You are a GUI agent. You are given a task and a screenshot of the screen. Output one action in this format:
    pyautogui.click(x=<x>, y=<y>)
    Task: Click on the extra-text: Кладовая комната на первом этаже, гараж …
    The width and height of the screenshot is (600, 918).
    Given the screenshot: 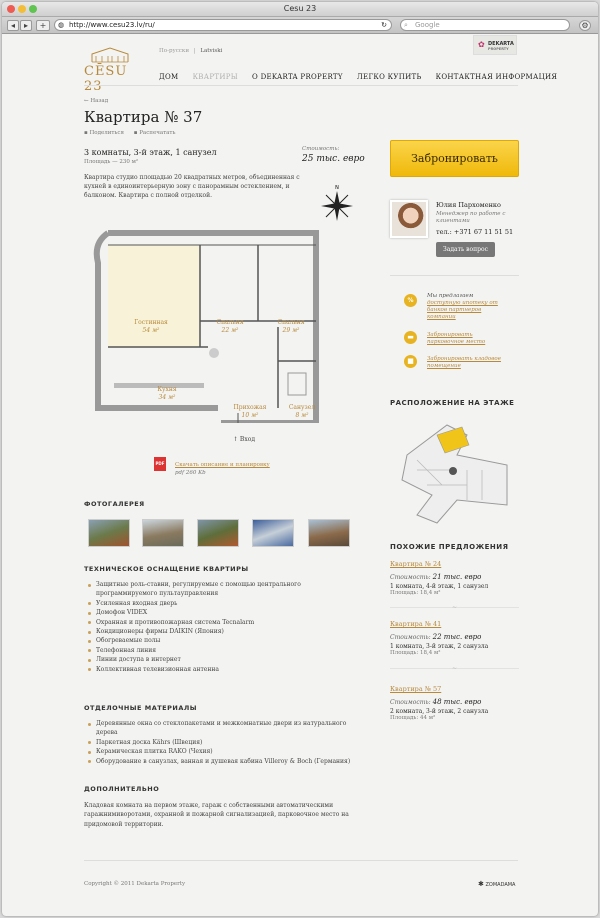 What is the action you would take?
    pyautogui.click(x=216, y=815)
    